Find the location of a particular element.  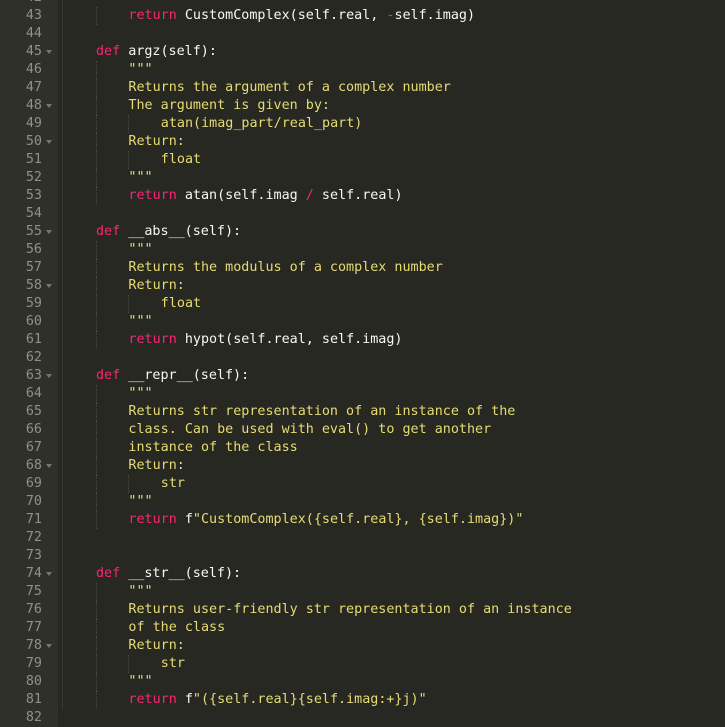

line-number: 55 is located at coordinates (33, 231).